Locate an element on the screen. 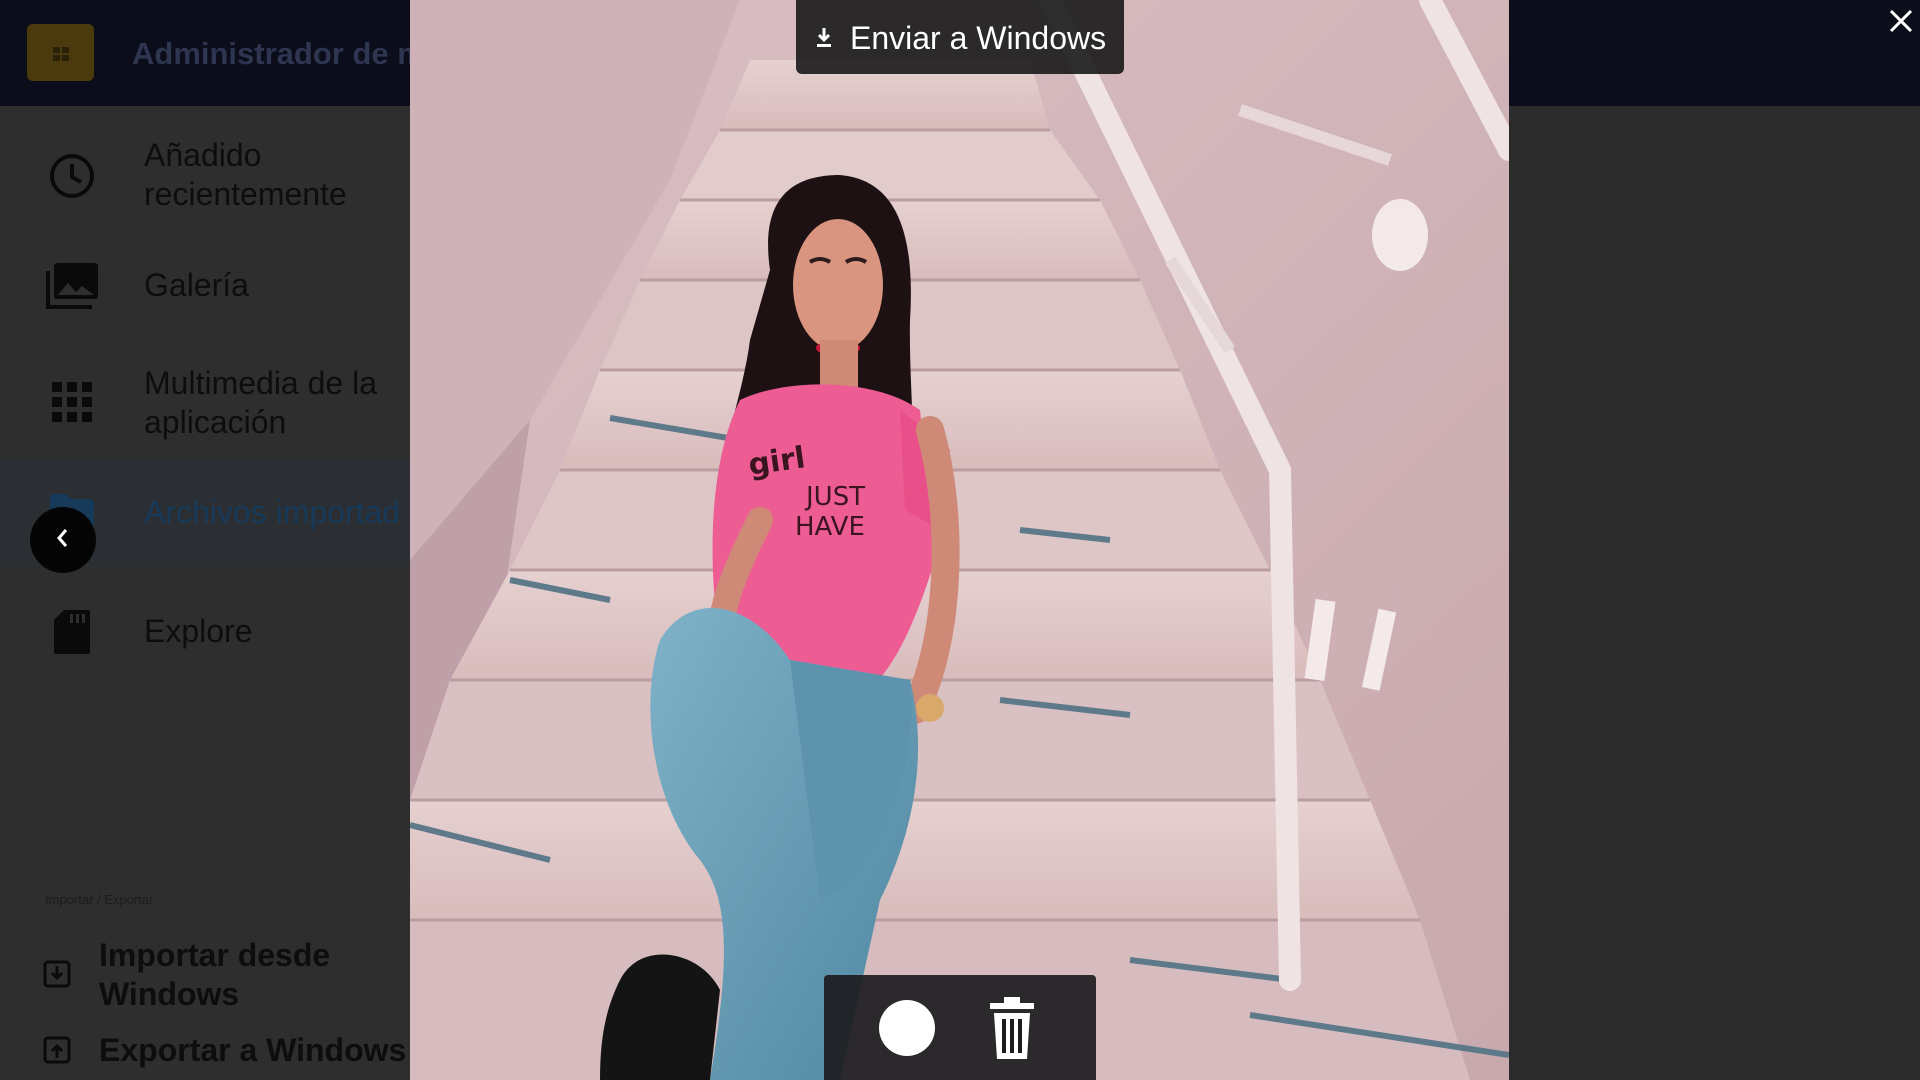 This screenshot has height=1080, width=1920. chevron-left-icon is located at coordinates (63, 540).